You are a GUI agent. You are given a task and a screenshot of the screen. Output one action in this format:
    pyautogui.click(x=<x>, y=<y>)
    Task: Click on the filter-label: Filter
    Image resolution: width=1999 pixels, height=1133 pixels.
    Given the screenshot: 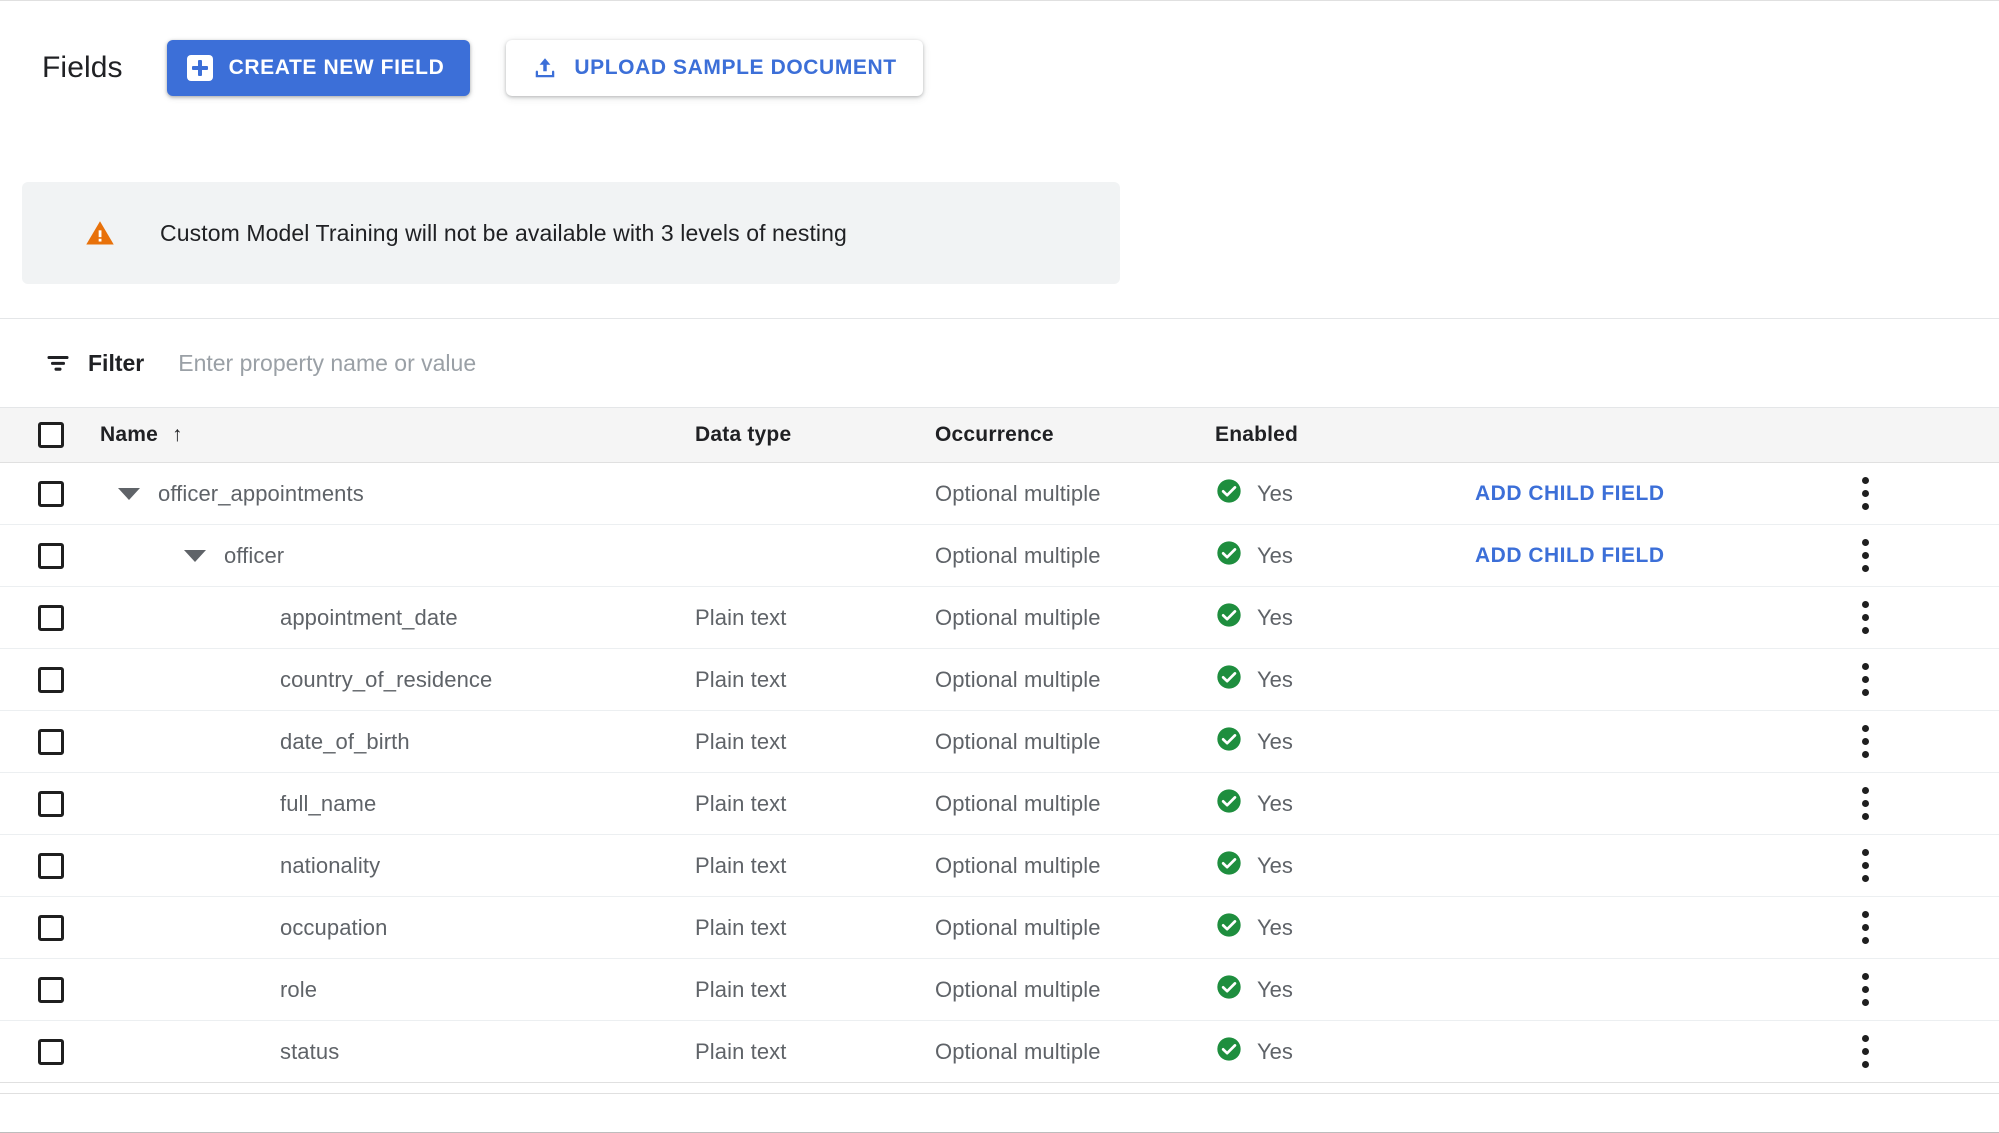 What is the action you would take?
    pyautogui.click(x=116, y=362)
    